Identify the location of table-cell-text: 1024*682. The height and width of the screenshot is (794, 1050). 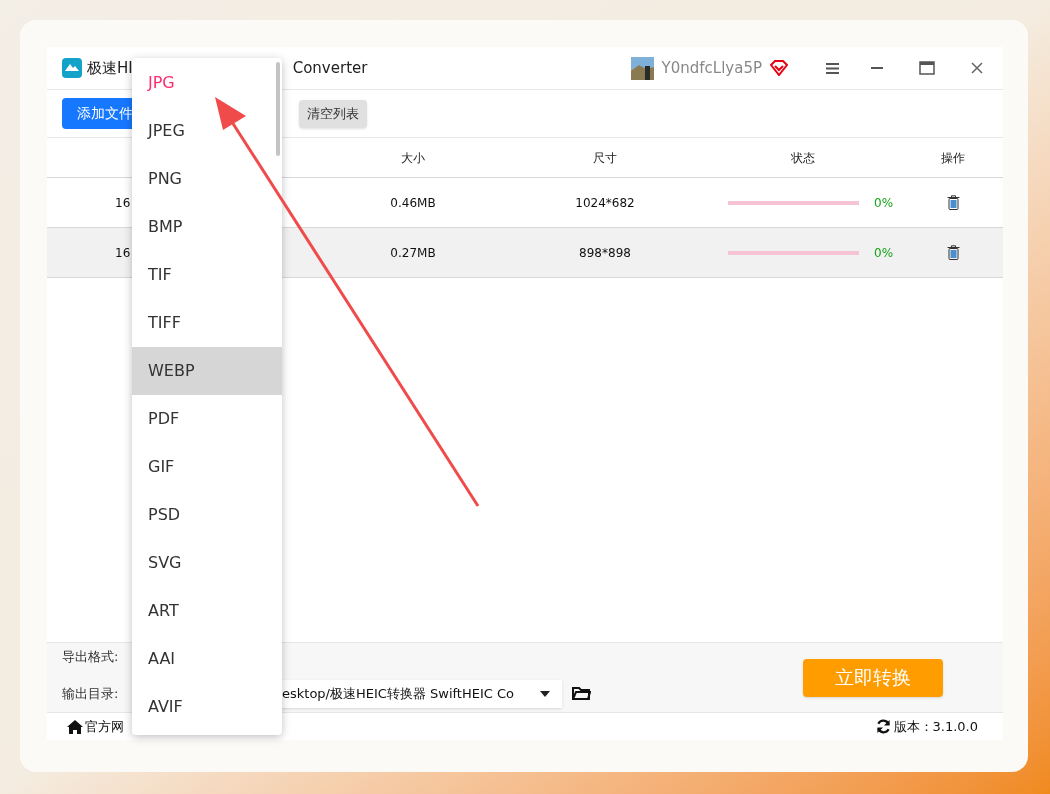
(605, 203).